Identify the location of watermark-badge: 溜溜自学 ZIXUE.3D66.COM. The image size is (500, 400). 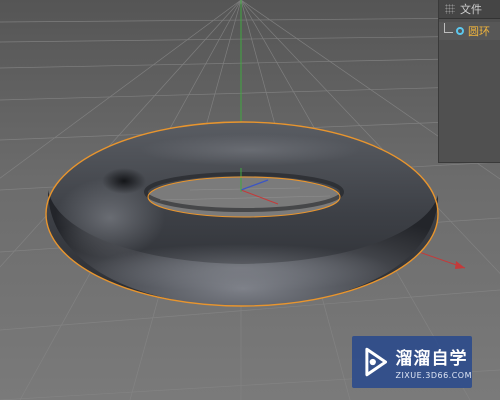
(412, 362).